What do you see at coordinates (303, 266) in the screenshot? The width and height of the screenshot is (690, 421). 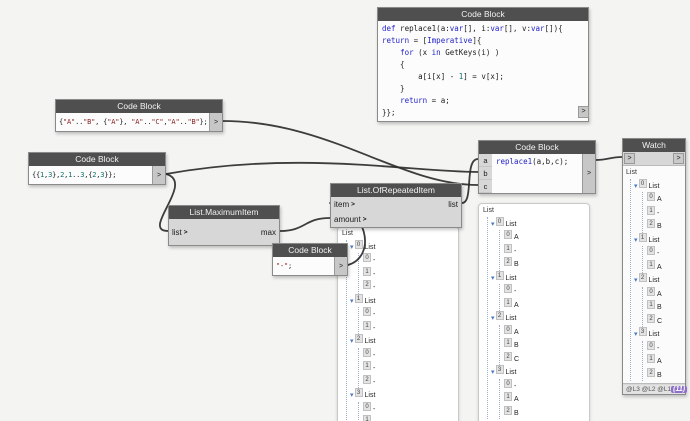 I see `code-editor: "-";` at bounding box center [303, 266].